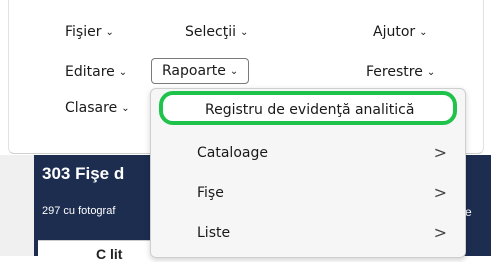 The image size is (491, 262). I want to click on menu-clasare-label: Clasare, so click(91, 108).